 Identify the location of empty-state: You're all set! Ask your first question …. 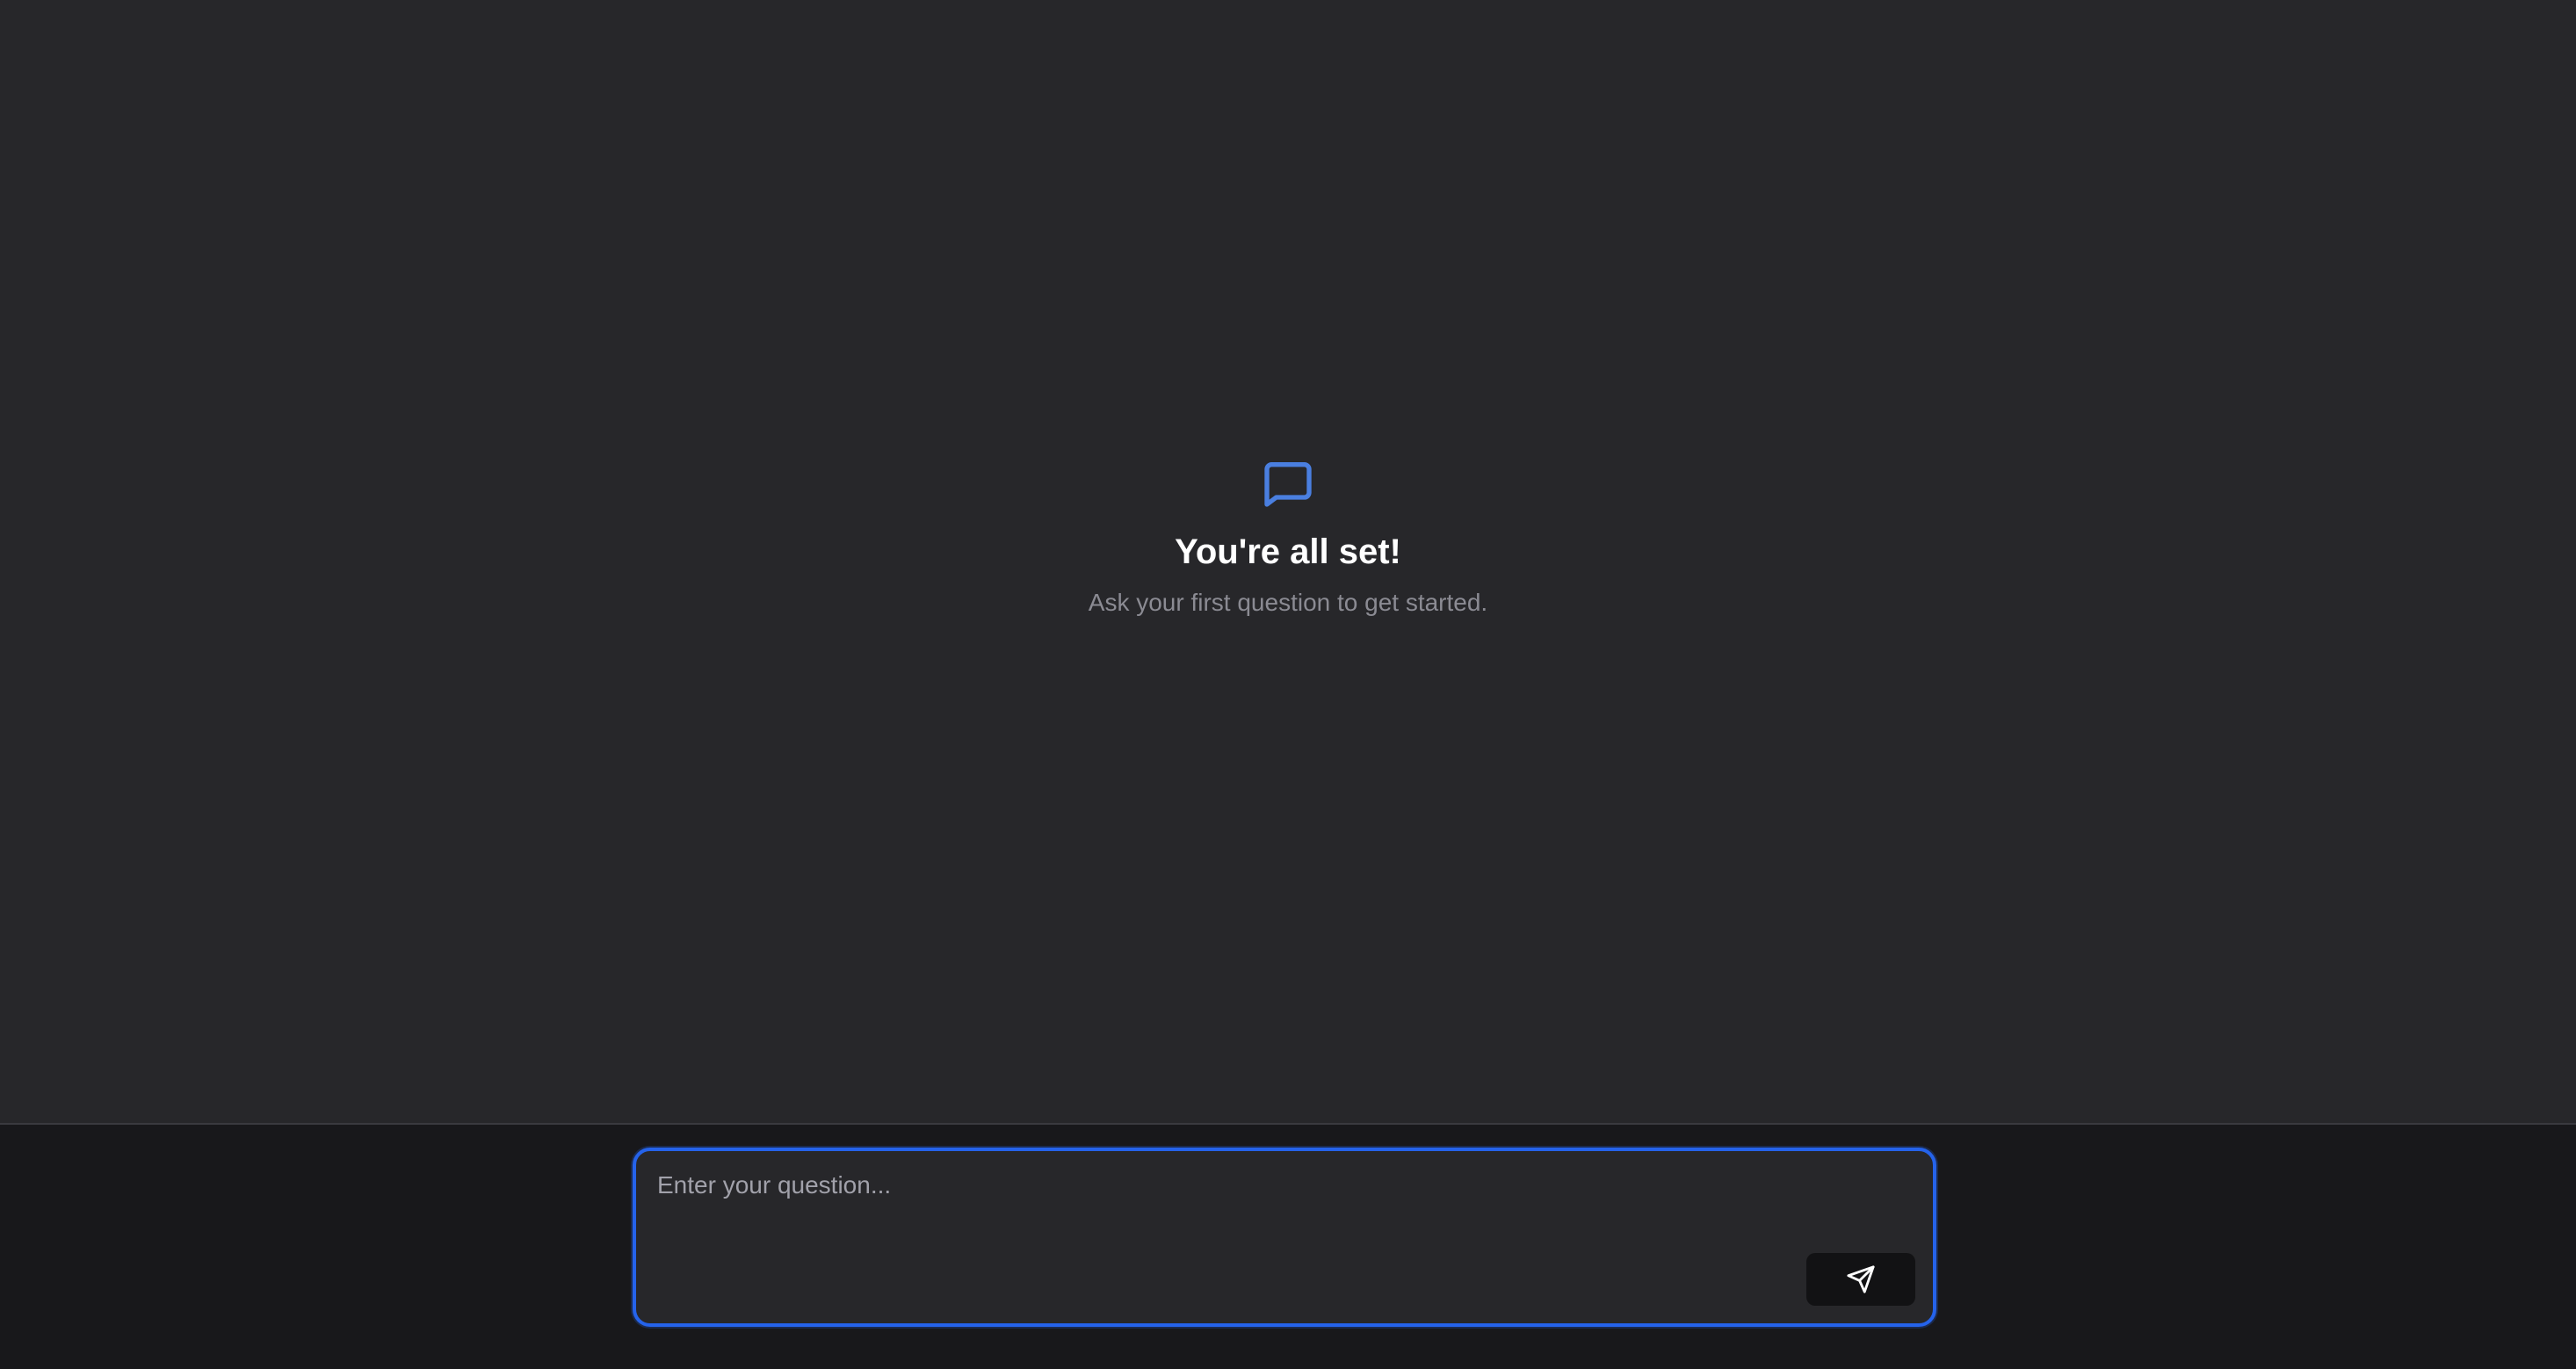
(1288, 537).